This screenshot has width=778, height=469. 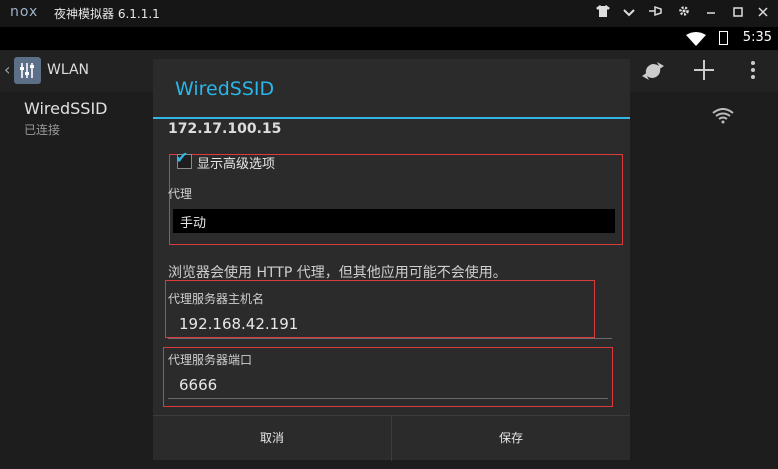 What do you see at coordinates (272, 438) in the screenshot?
I see `cancel-button: 取消` at bounding box center [272, 438].